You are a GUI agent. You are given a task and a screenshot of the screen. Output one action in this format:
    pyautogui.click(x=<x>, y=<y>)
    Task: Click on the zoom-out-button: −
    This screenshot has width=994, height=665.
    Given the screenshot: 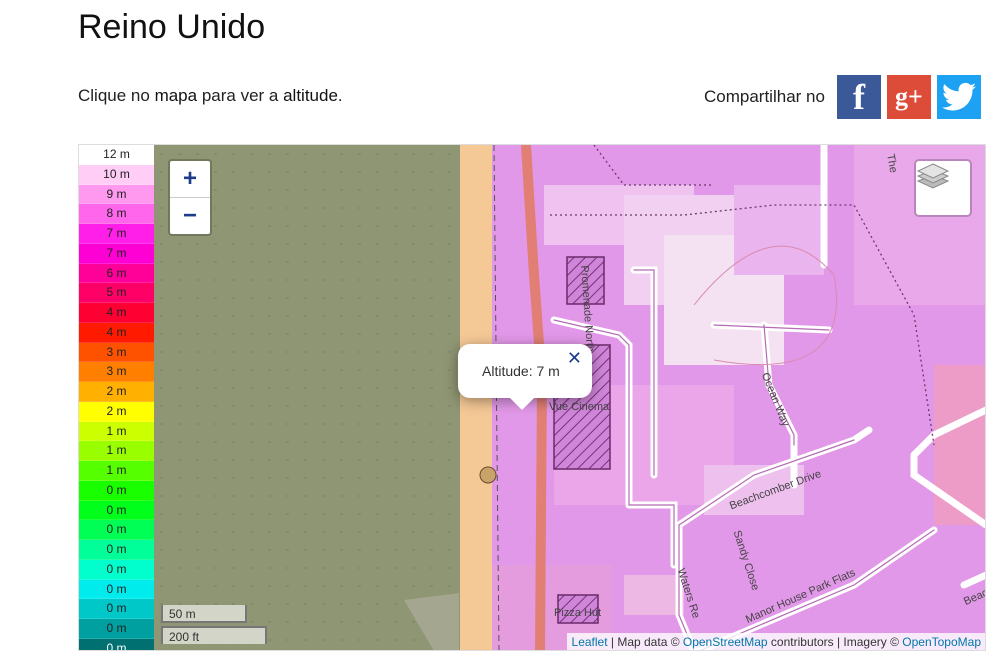 What is the action you would take?
    pyautogui.click(x=190, y=215)
    